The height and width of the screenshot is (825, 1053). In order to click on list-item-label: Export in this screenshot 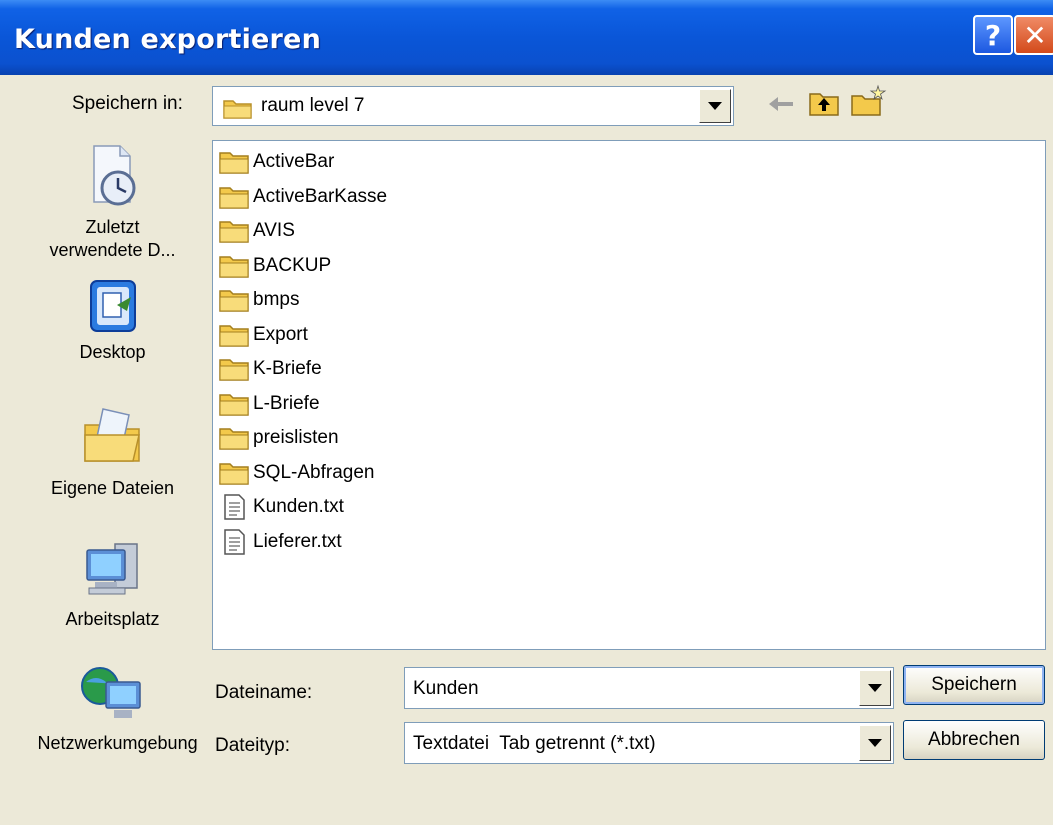, I will do `click(280, 334)`.